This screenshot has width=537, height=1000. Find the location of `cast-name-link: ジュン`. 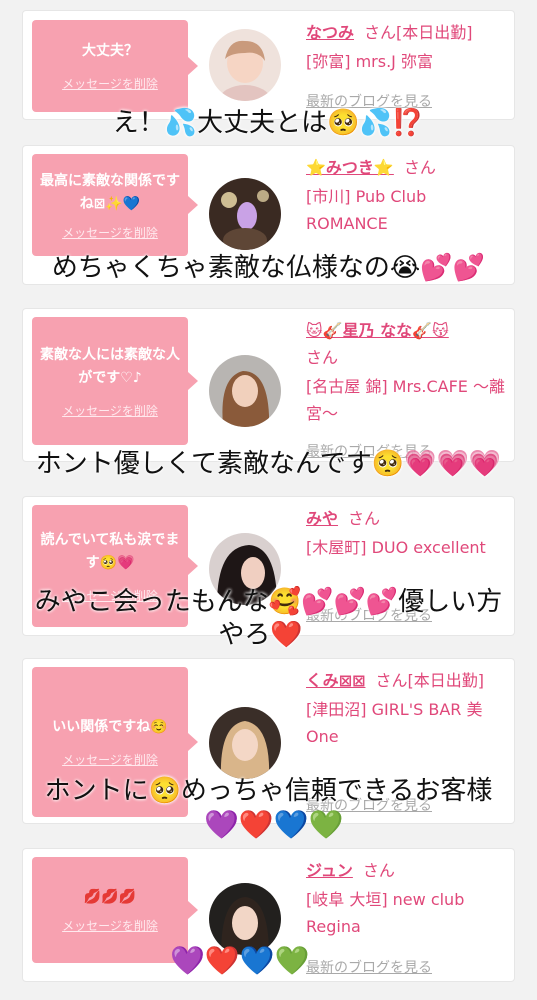

cast-name-link: ジュン is located at coordinates (329, 870).